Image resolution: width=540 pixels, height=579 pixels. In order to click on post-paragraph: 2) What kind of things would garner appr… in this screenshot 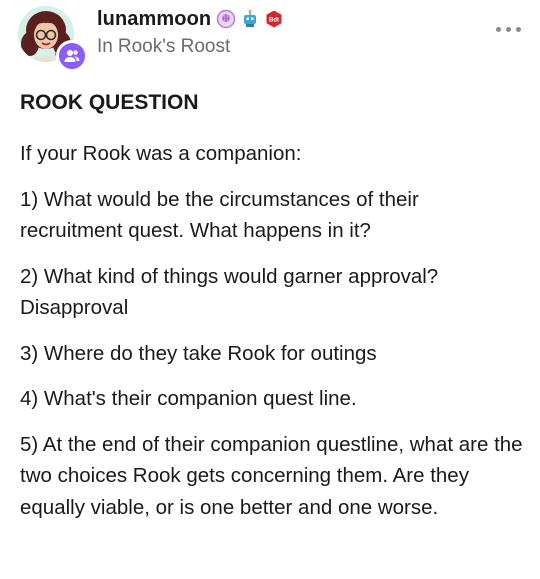, I will do `click(229, 292)`.